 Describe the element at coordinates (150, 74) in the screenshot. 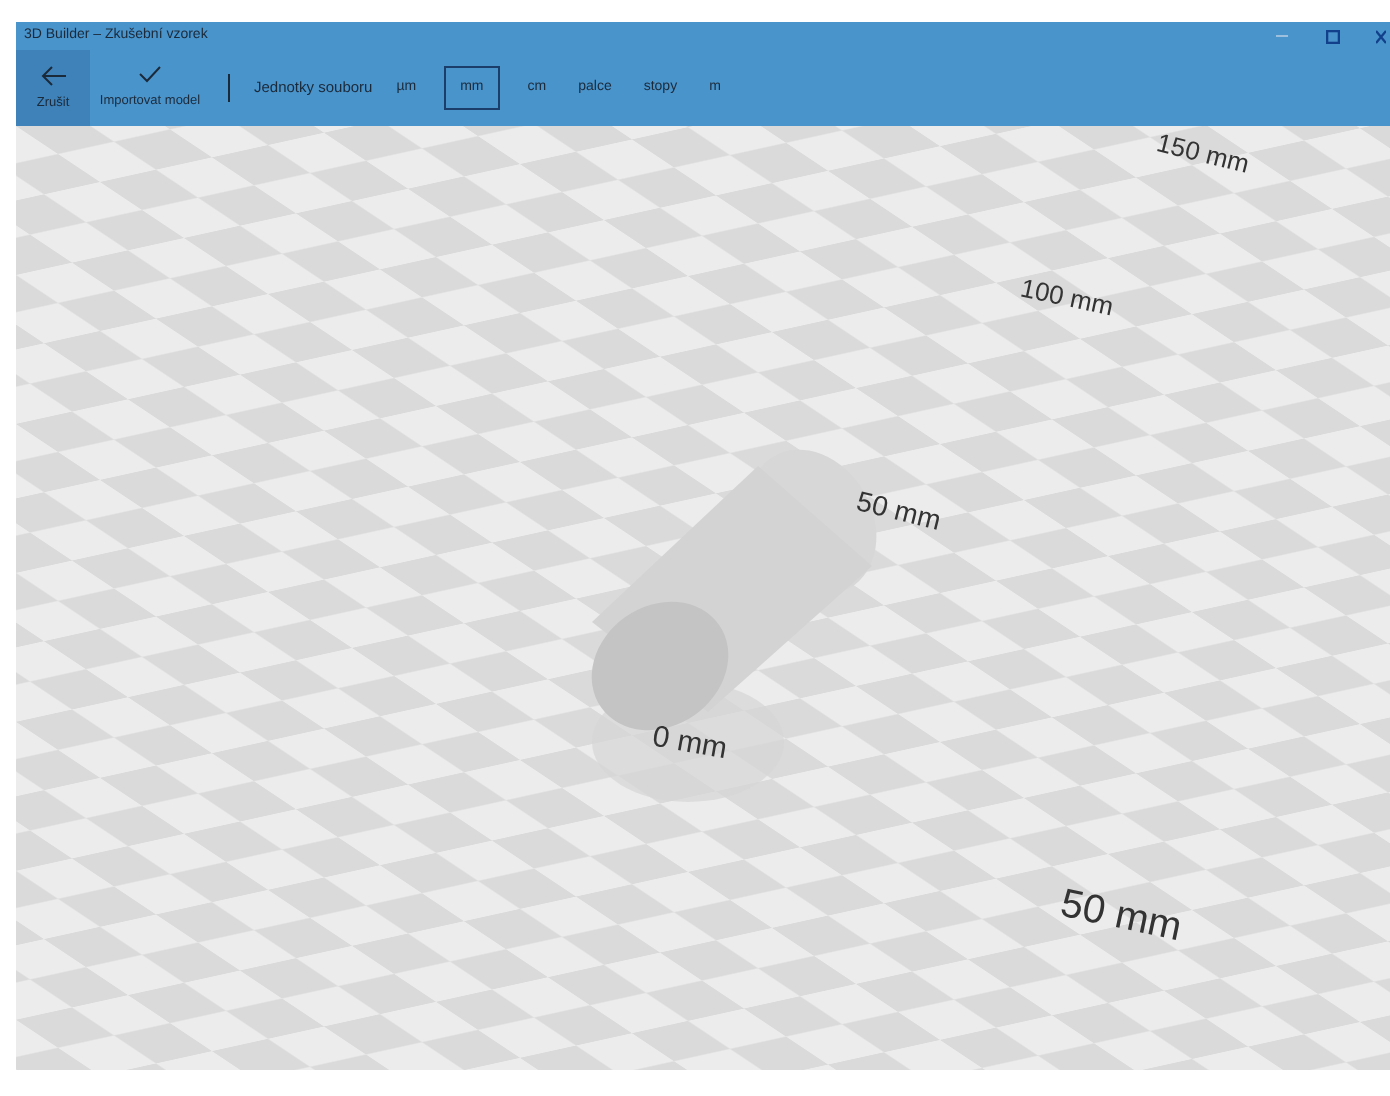

I see `checkmark-icon` at that location.